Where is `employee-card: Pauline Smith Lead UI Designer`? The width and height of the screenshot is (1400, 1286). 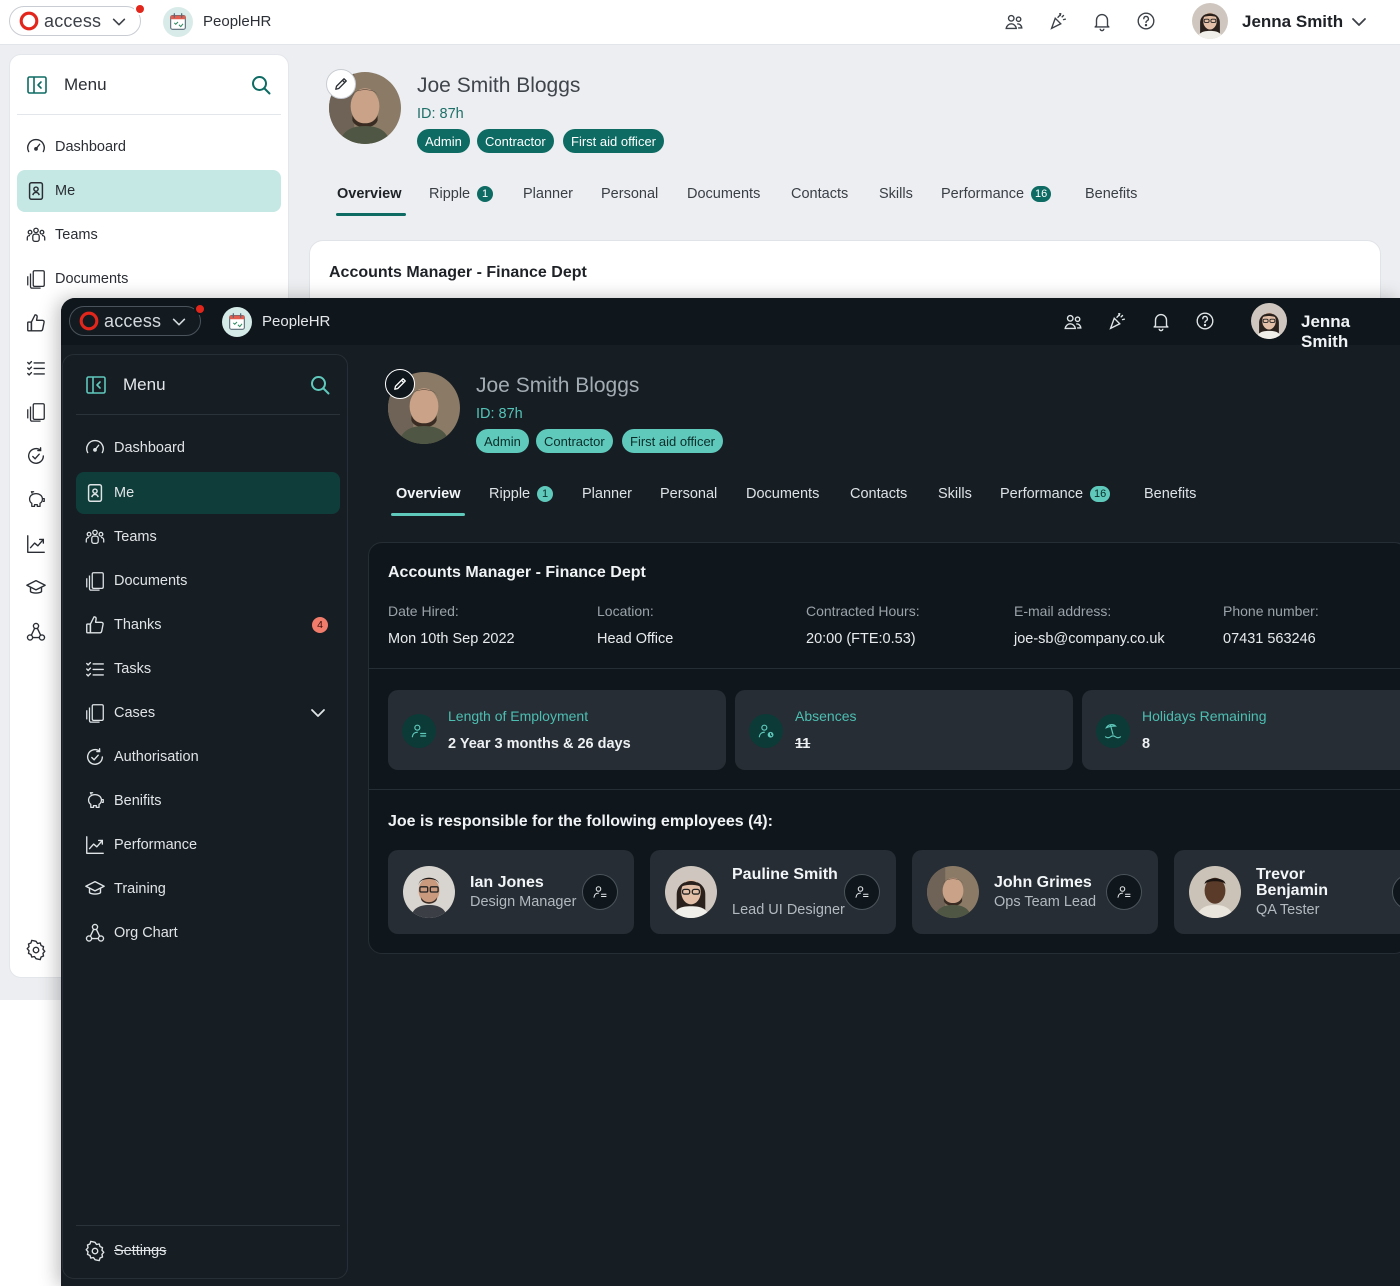
employee-card: Pauline Smith Lead UI Designer is located at coordinates (773, 892).